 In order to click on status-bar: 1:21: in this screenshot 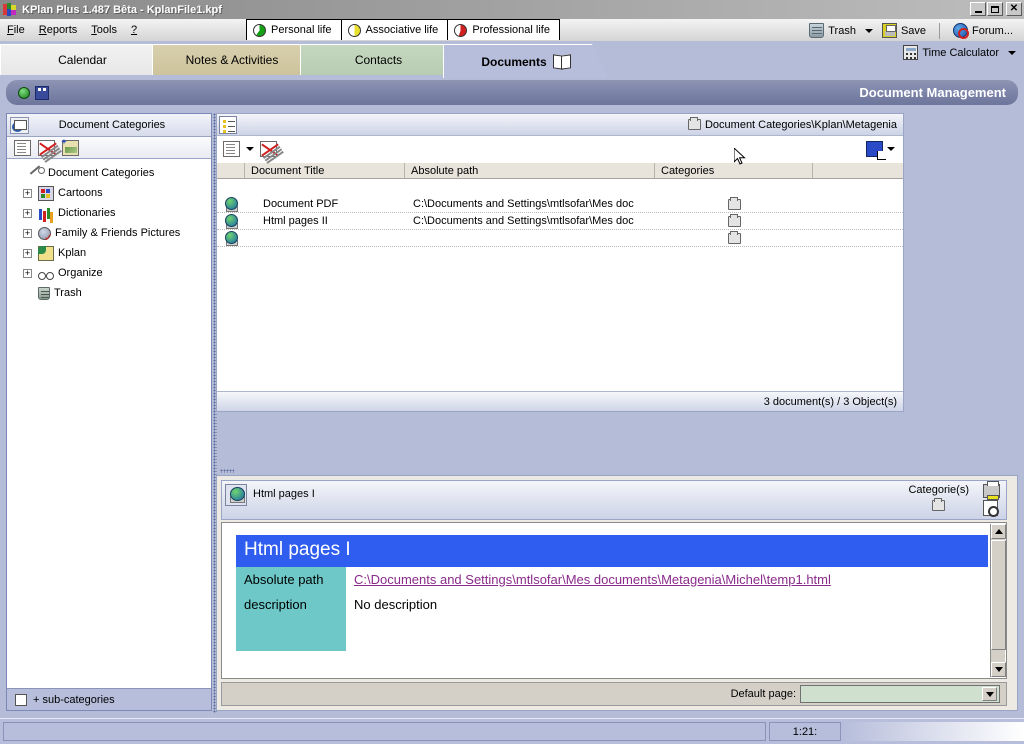, I will do `click(512, 731)`.